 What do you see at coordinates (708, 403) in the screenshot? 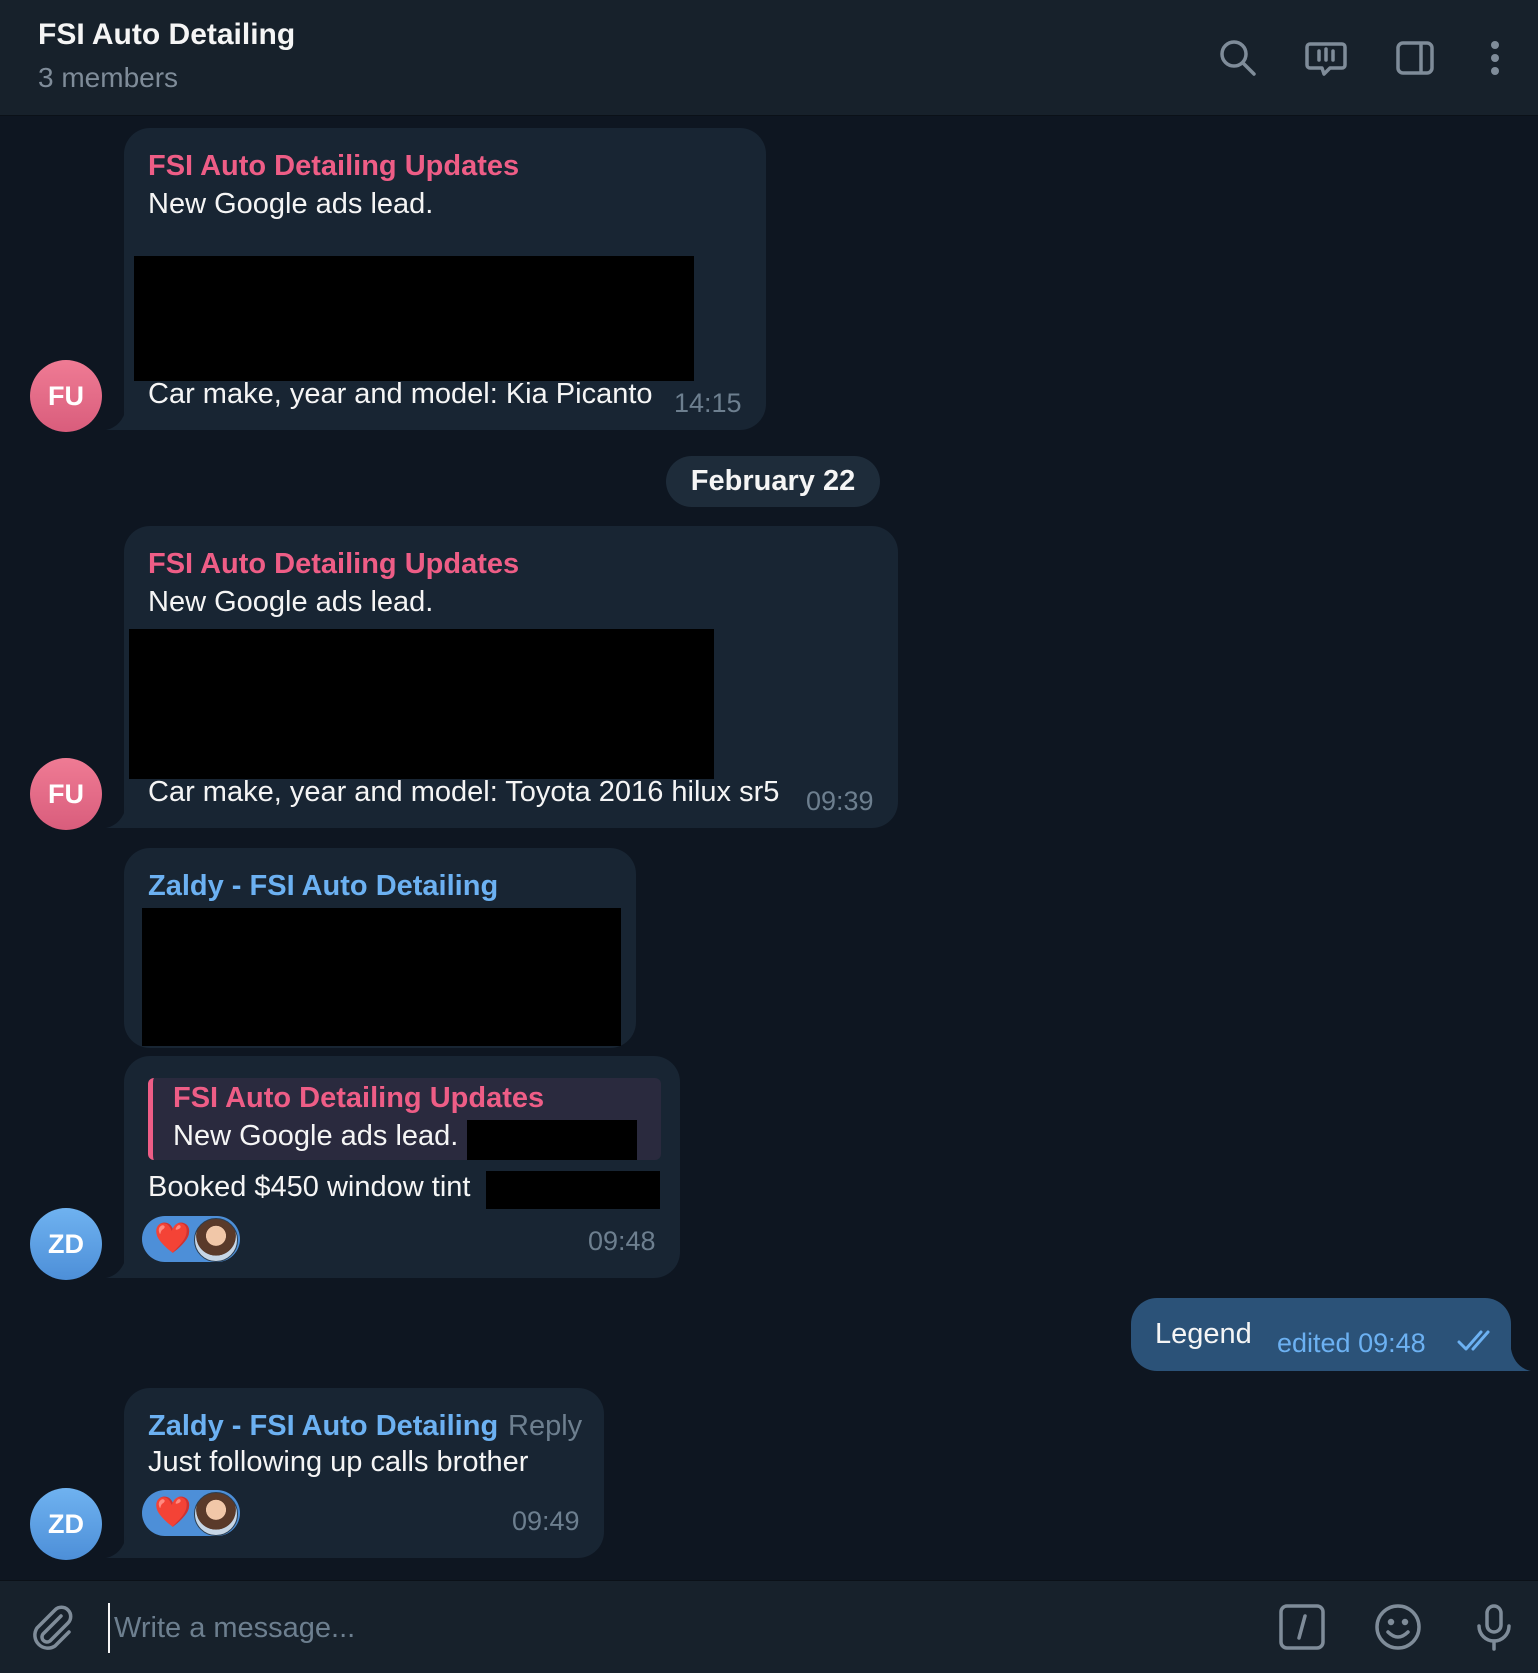
I see `message-time: 14:15` at bounding box center [708, 403].